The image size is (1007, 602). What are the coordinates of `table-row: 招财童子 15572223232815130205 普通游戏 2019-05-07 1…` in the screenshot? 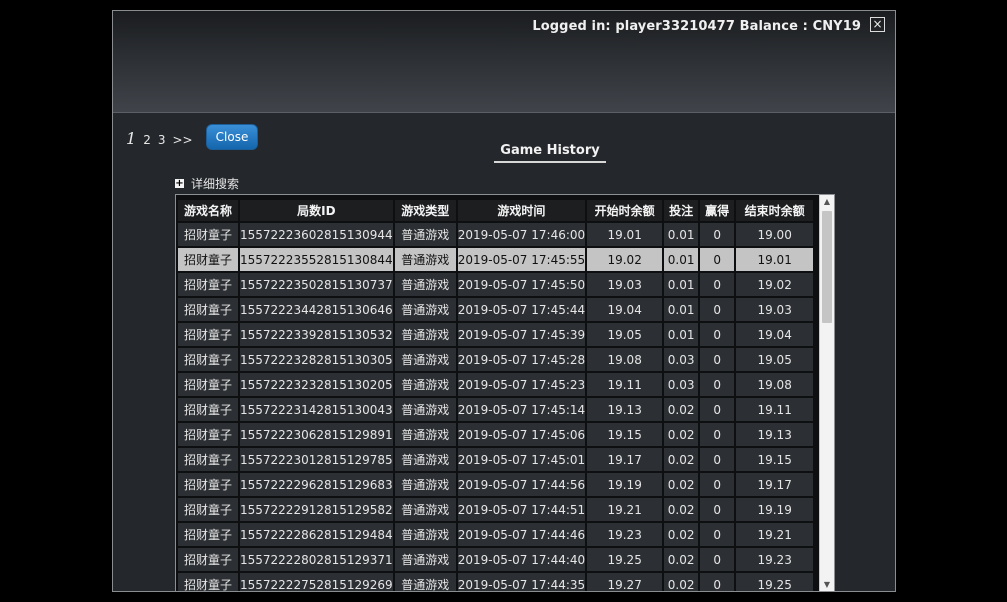 It's located at (496, 384).